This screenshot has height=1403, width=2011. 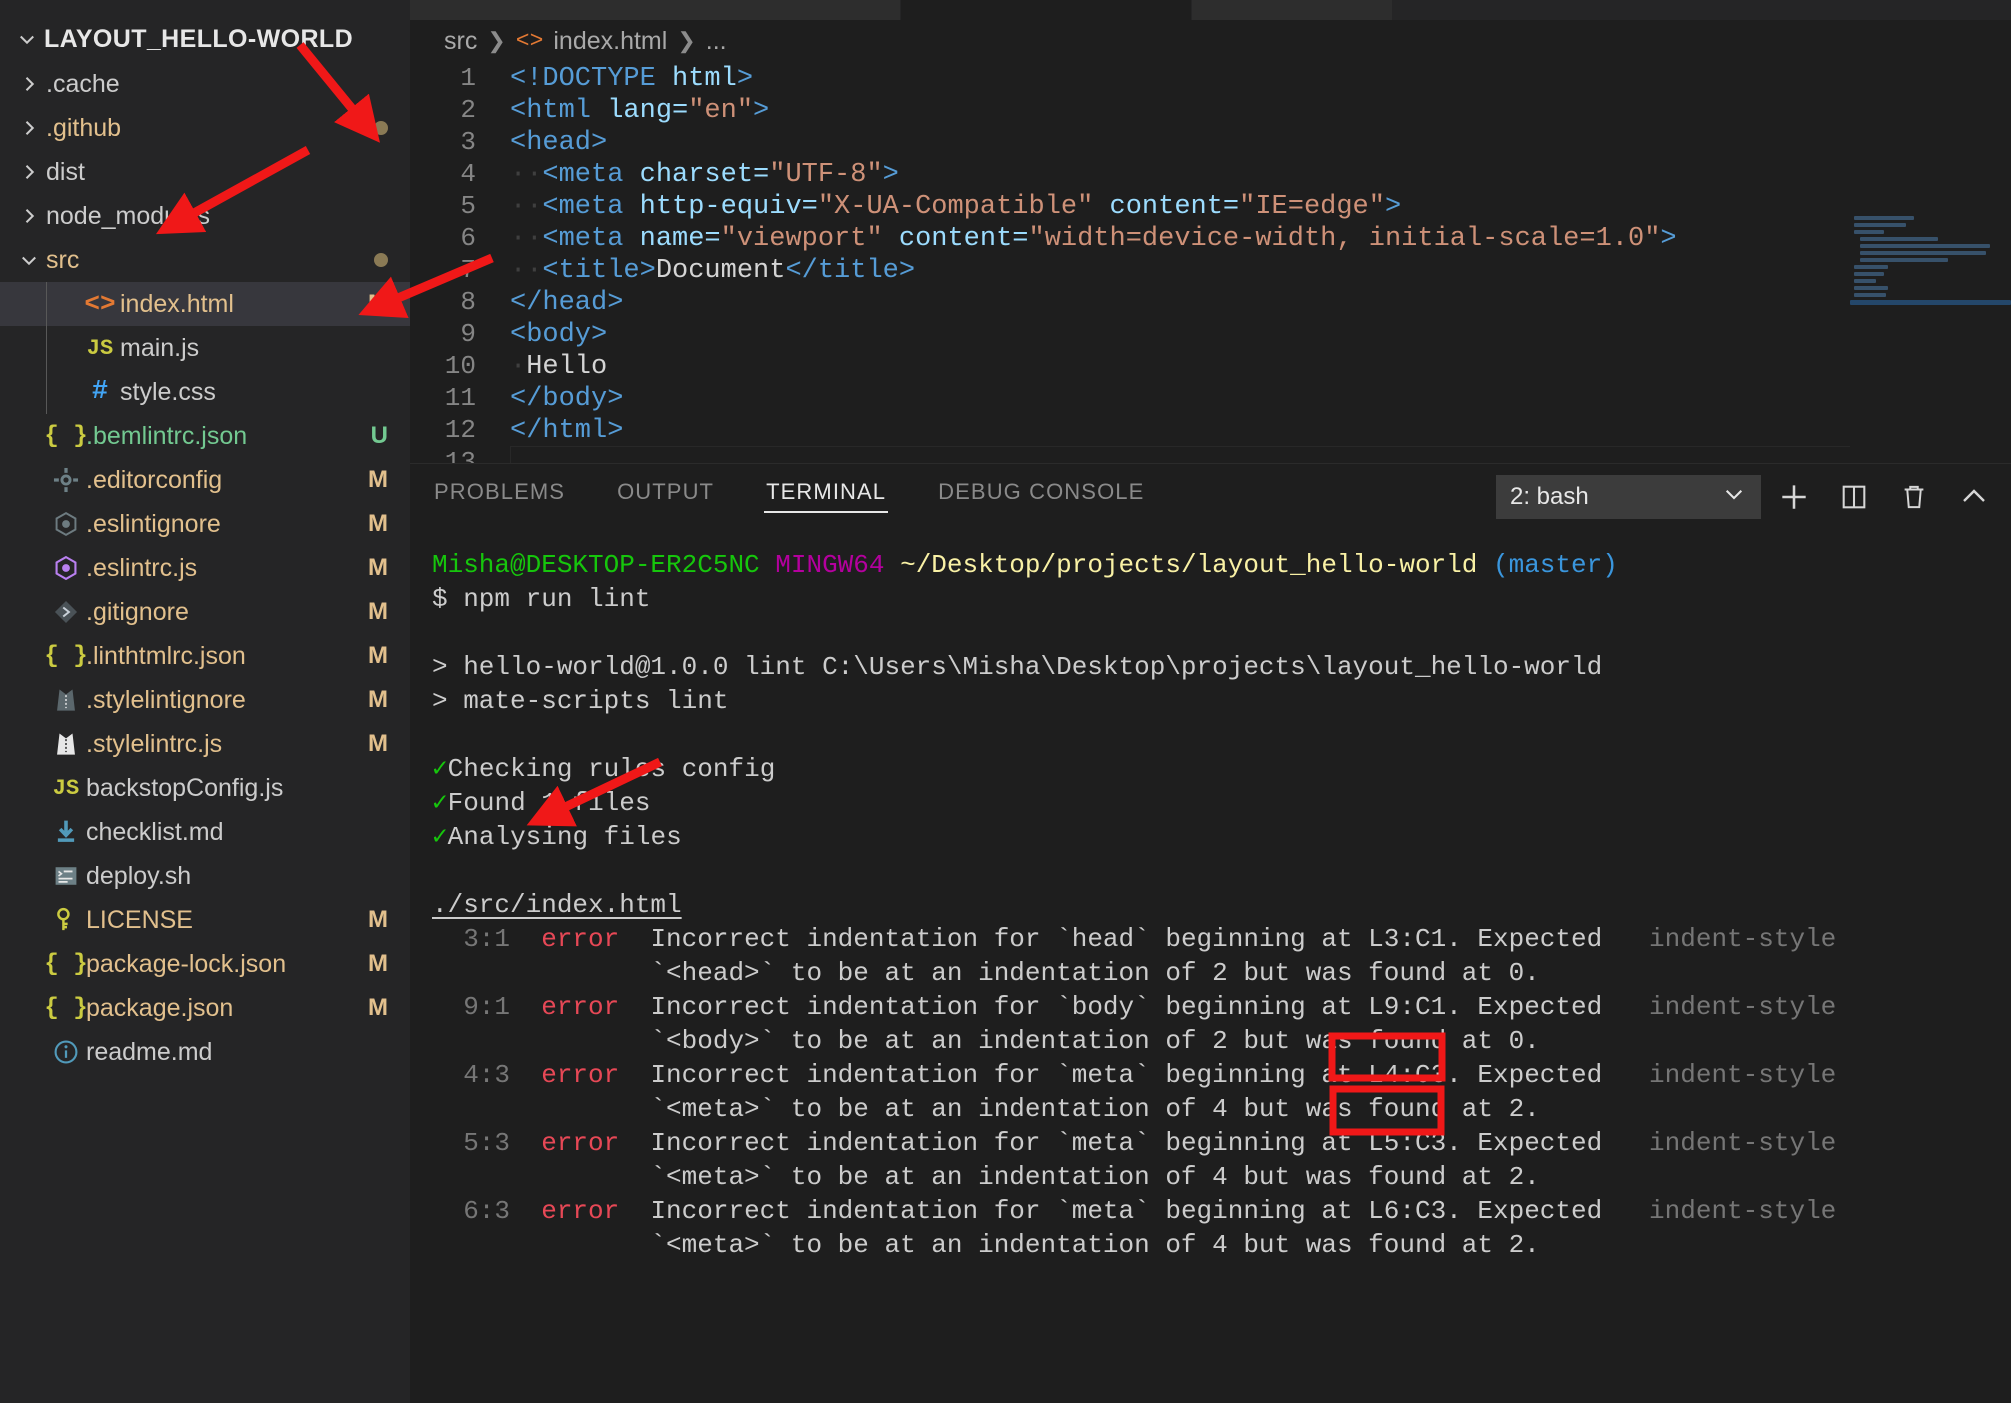 I want to click on git-status-badge: U, so click(x=379, y=435).